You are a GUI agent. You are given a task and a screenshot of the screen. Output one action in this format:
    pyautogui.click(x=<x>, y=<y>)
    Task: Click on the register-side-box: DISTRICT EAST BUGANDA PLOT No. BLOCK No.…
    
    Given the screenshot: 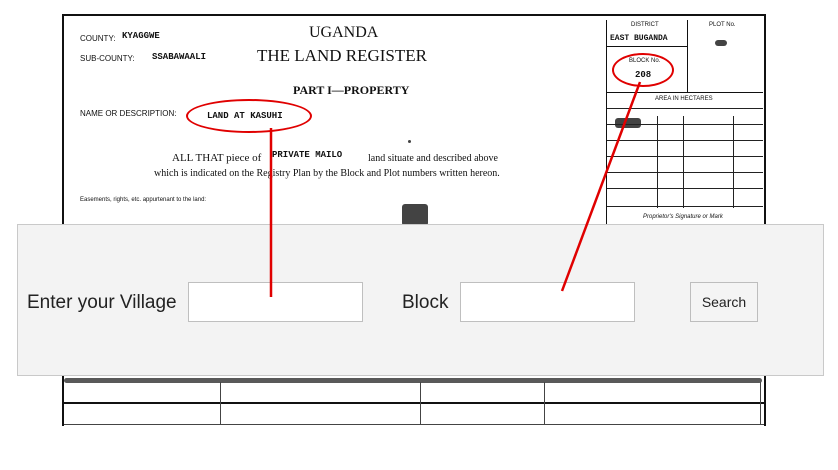 What is the action you would take?
    pyautogui.click(x=684, y=122)
    